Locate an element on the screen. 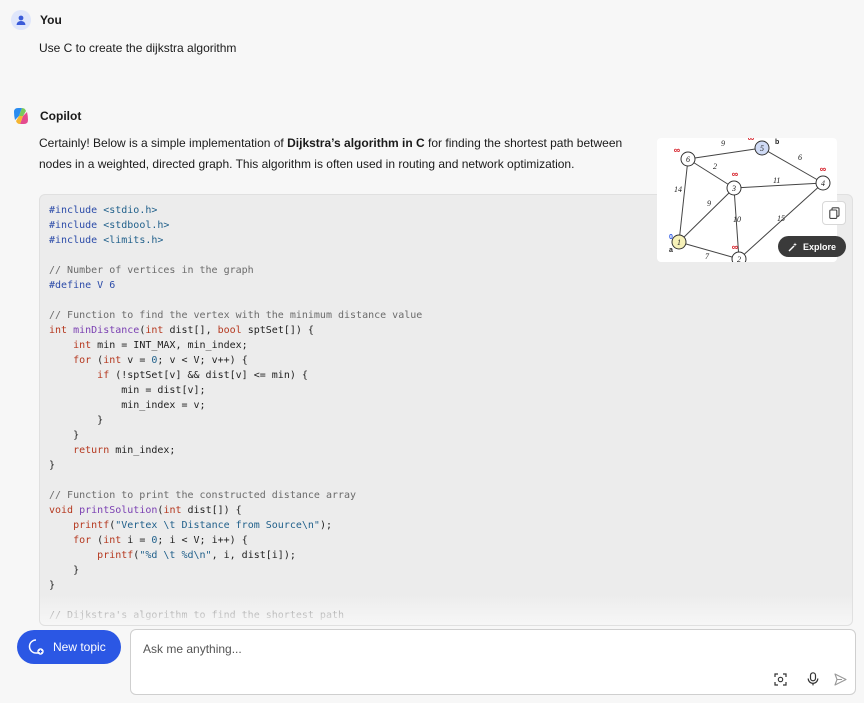 The width and height of the screenshot is (864, 703). send-button is located at coordinates (840, 679).